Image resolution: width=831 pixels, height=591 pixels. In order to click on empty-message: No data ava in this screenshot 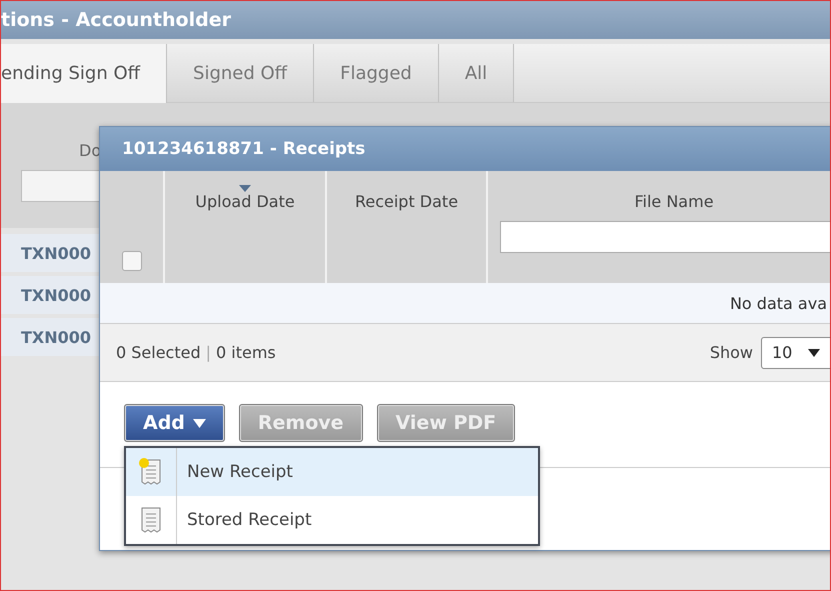, I will do `click(778, 303)`.